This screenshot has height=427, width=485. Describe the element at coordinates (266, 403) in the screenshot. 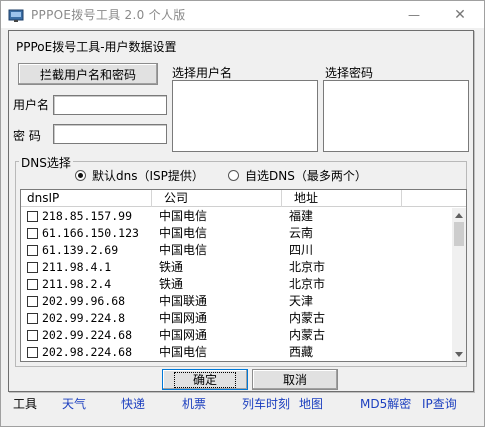

I see `link-train-schedule: 列车时刻` at that location.